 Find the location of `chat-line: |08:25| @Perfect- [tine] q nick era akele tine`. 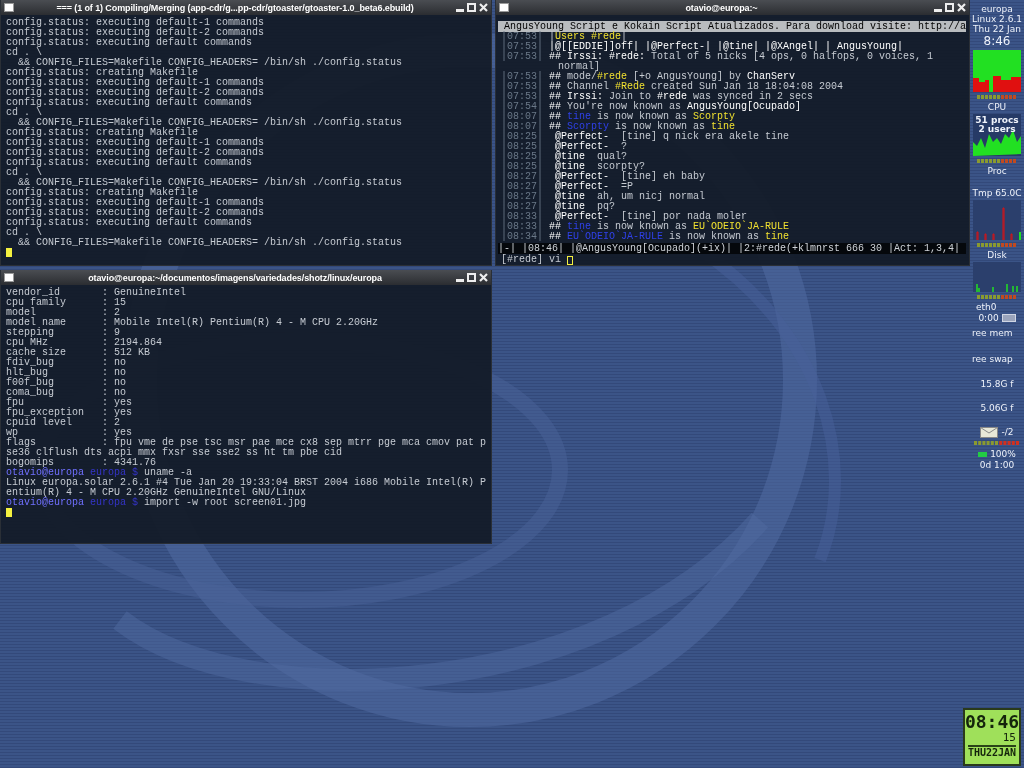

chat-line: |08:25| @Perfect- [tine] q nick era akele tine is located at coordinates (646, 137).